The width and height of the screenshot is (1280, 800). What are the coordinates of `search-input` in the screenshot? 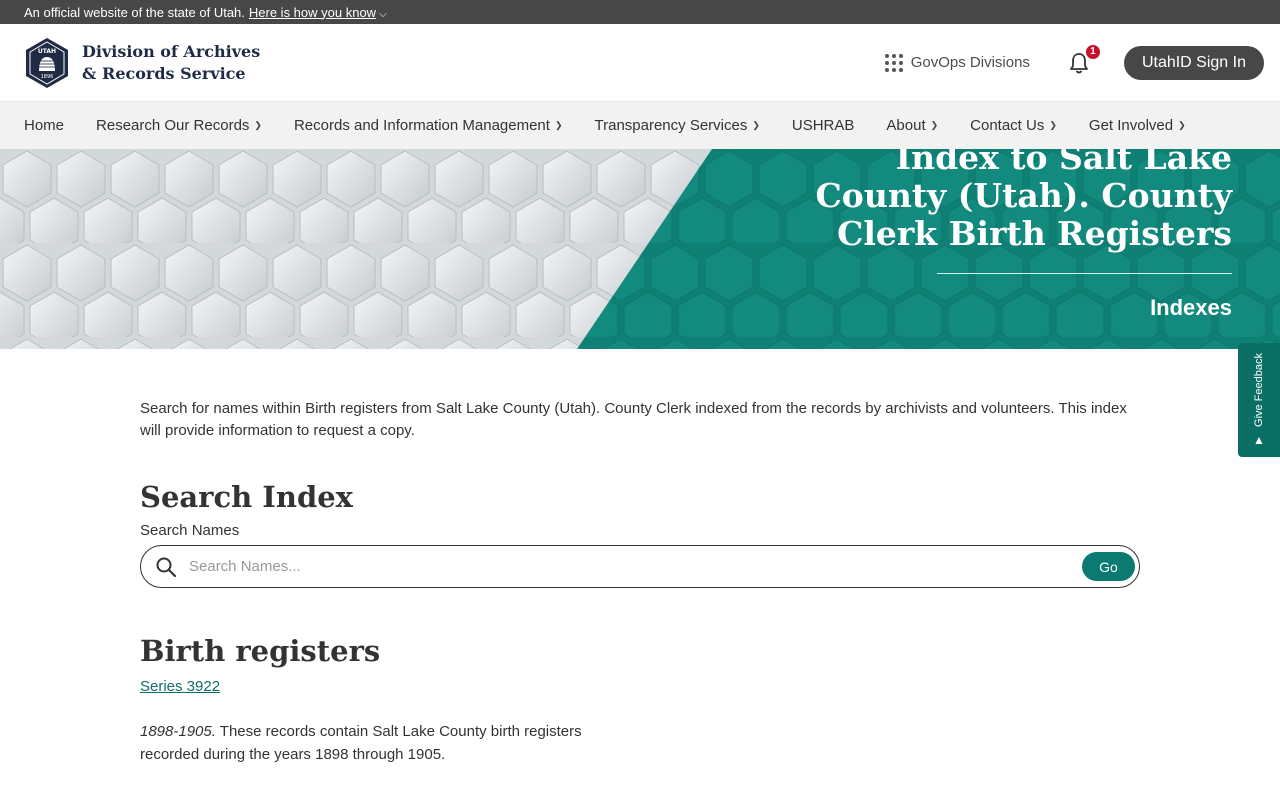 It's located at (635, 566).